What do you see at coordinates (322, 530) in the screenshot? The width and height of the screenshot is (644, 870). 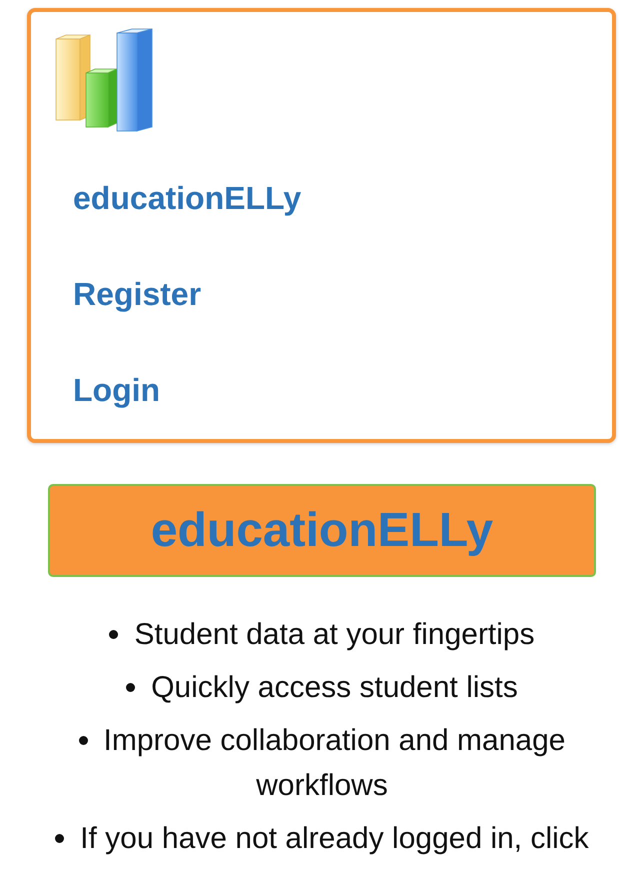 I see `title-banner: educationELLy` at bounding box center [322, 530].